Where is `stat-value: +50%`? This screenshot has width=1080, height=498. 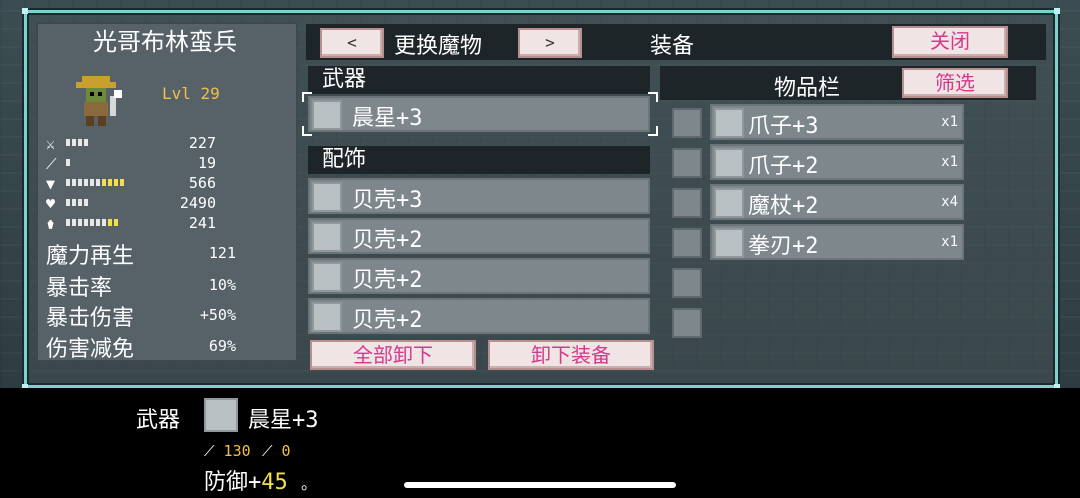 stat-value: +50% is located at coordinates (217, 315).